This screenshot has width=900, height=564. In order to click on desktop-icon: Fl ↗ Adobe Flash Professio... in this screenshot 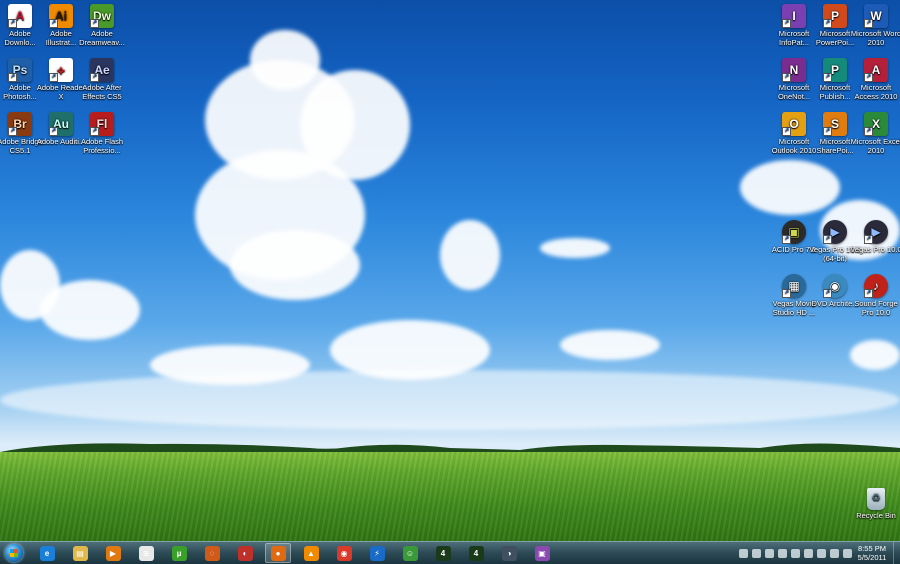, I will do `click(102, 133)`.